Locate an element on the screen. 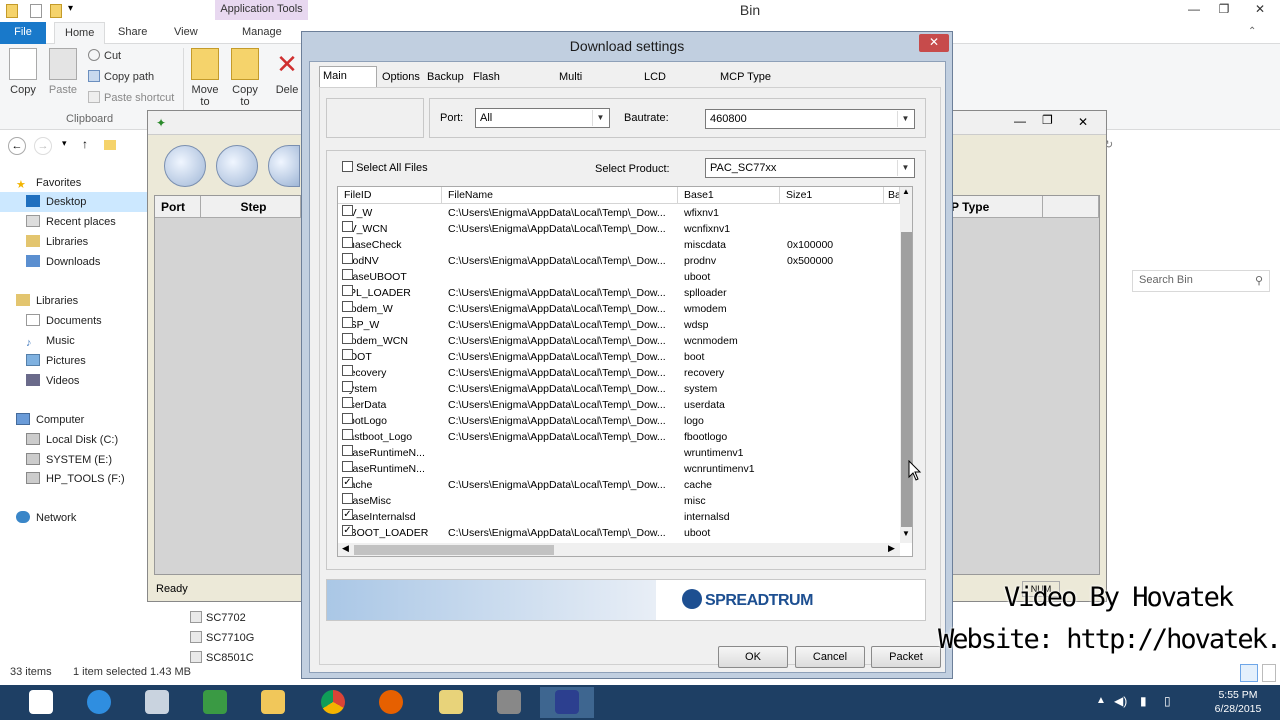 The image size is (1280, 720). nav-libraries-fav: Libraries is located at coordinates (75, 242).